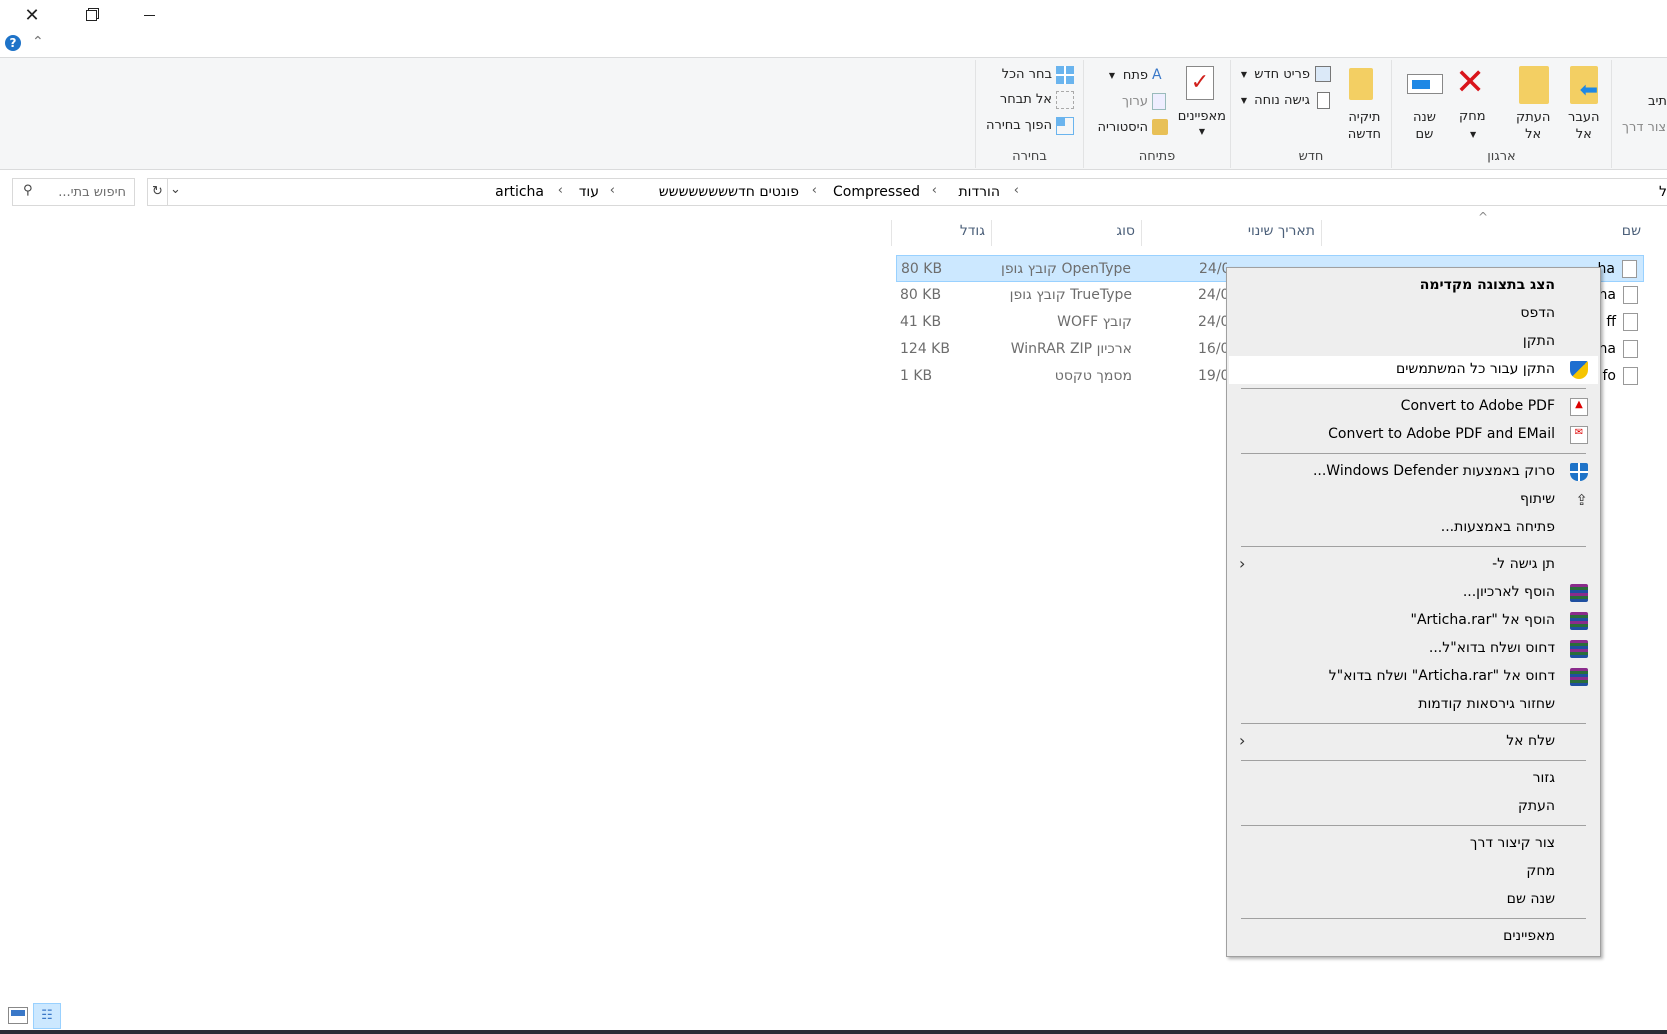 The image size is (1667, 1034). I want to click on menu-item-add-rar: הוסף אל "Articha.rar", so click(1413, 621).